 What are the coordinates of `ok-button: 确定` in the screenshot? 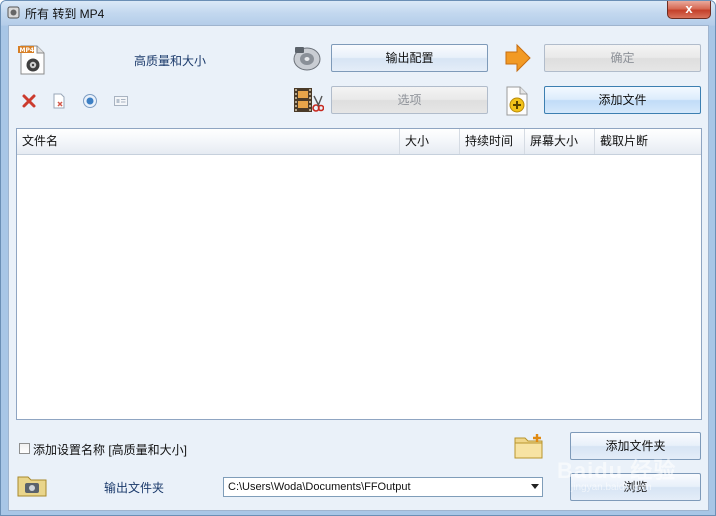 It's located at (622, 58).